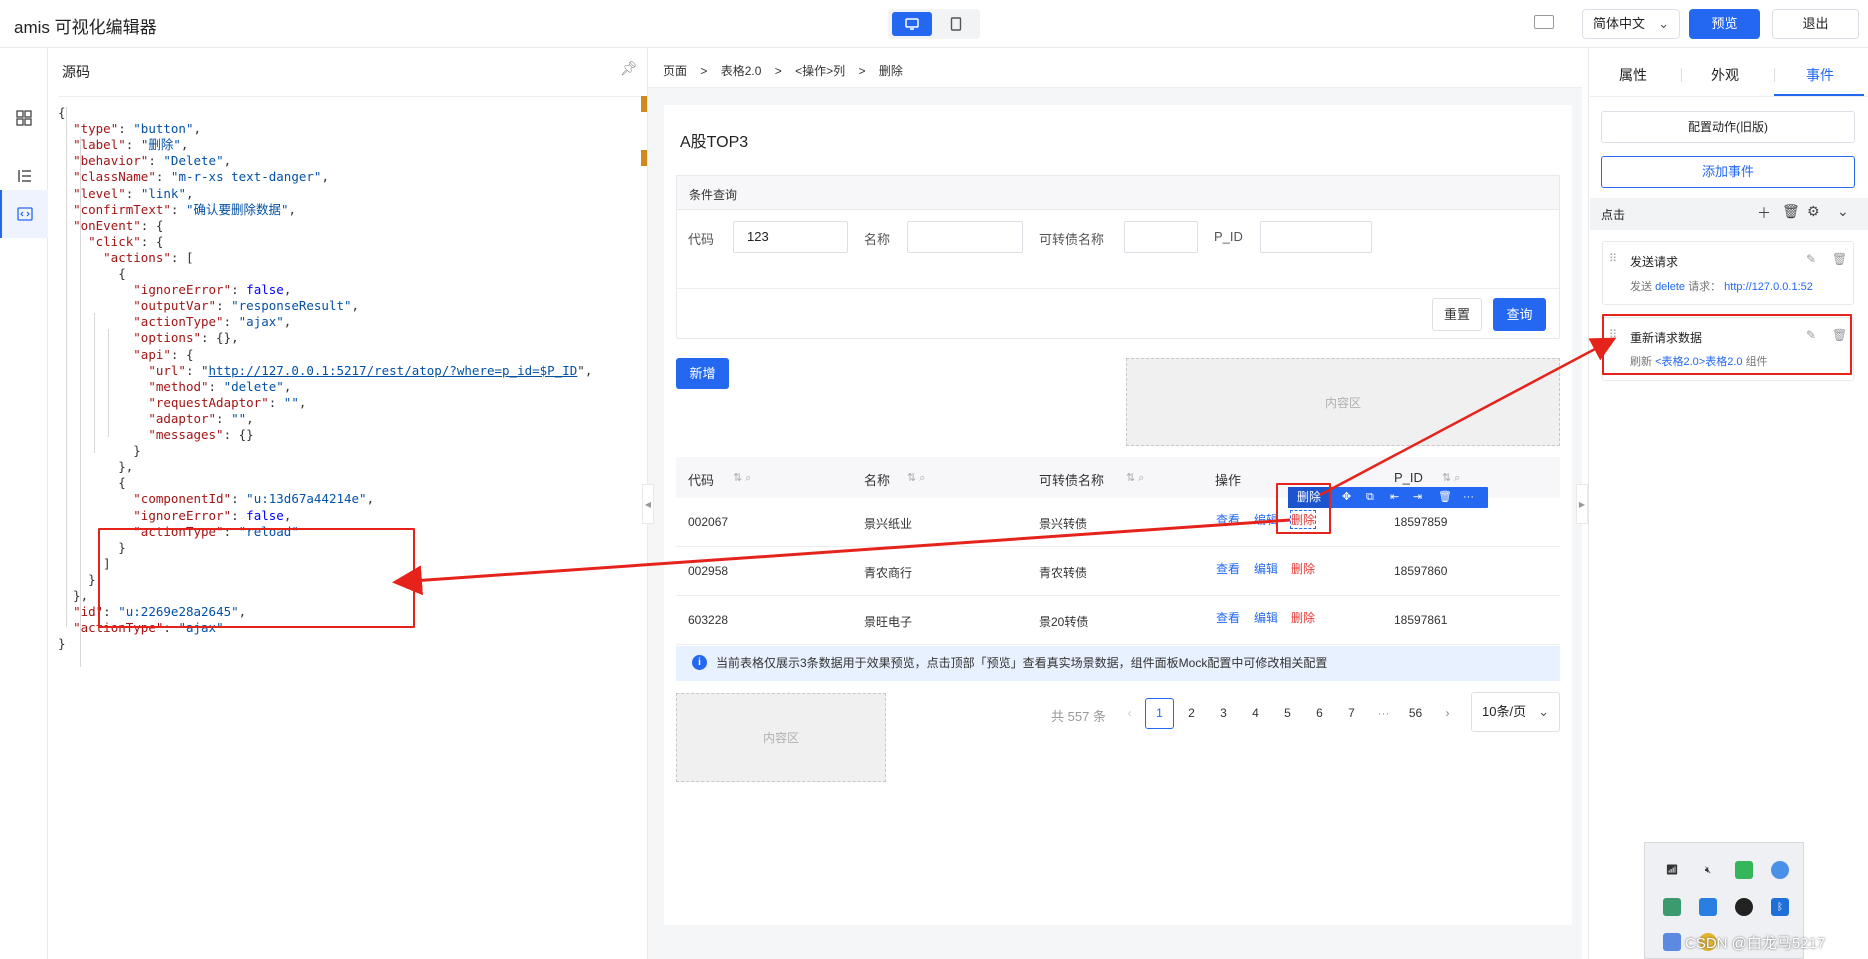  What do you see at coordinates (1143, 530) in the screenshot?
I see `annotation-line` at bounding box center [1143, 530].